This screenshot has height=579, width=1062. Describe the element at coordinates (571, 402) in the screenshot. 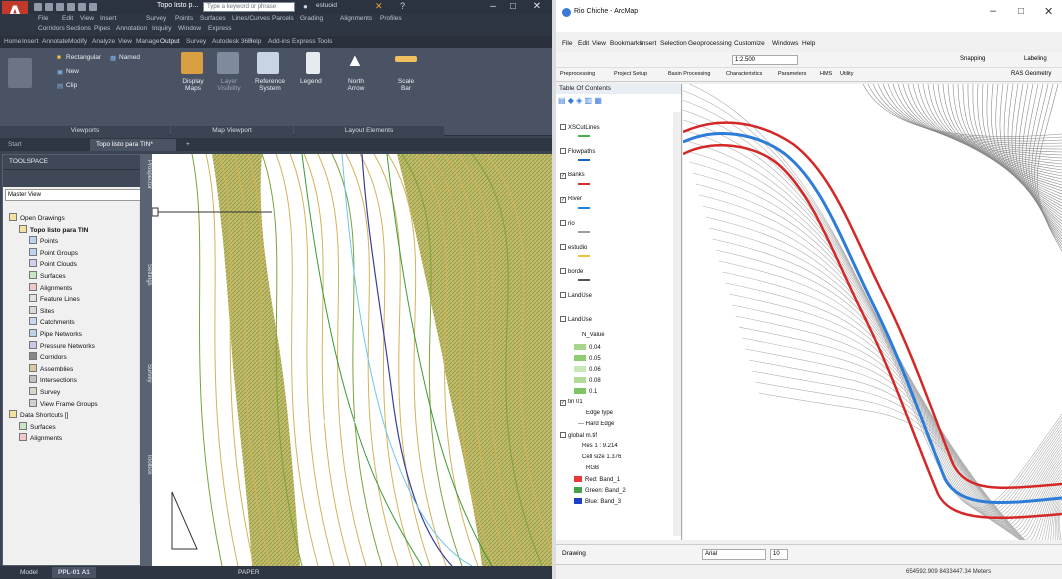

I see `toc-layer-tin: ✓ tin 01` at that location.